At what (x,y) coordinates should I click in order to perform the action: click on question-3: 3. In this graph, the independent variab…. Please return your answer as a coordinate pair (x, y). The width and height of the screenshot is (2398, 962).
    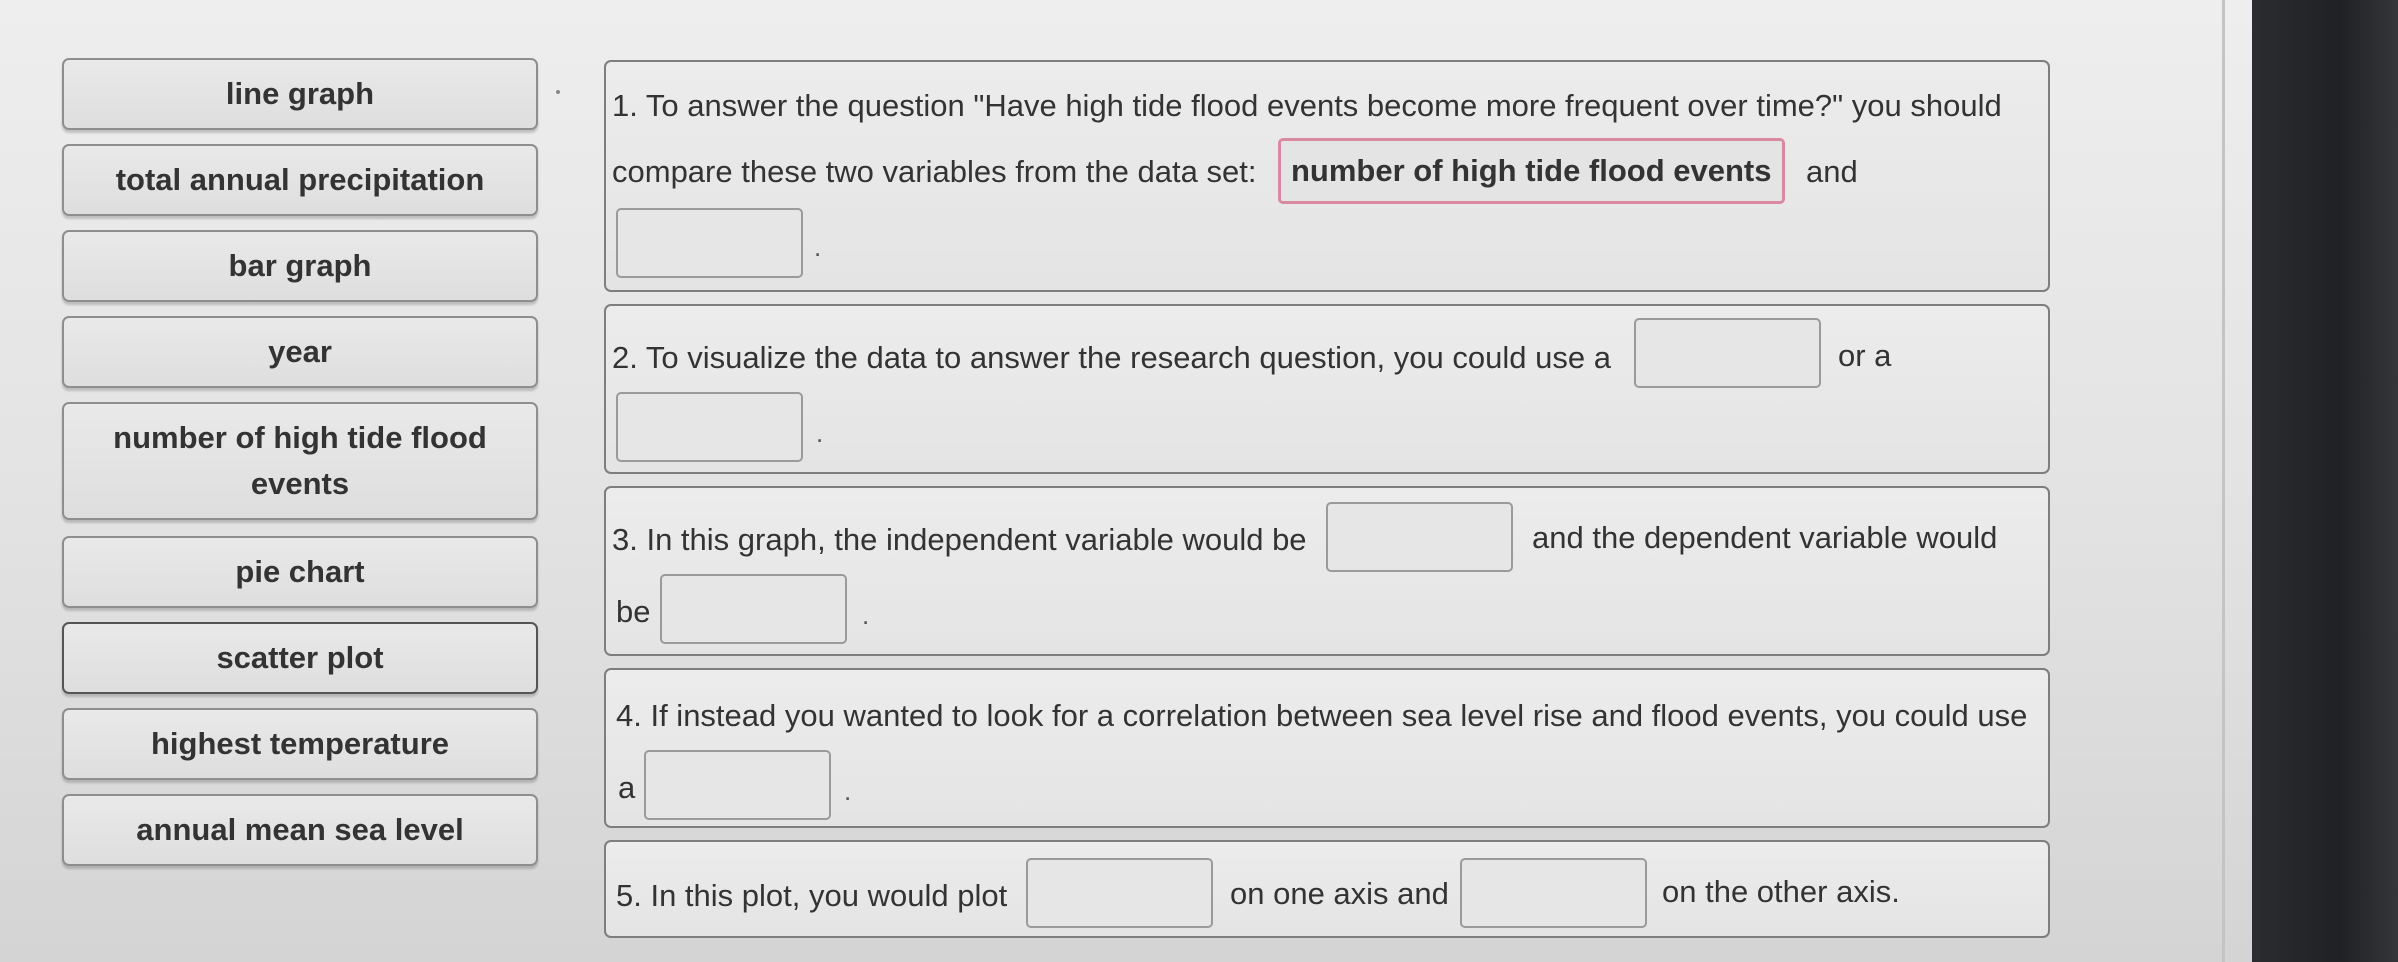
    Looking at the image, I should click on (1327, 571).